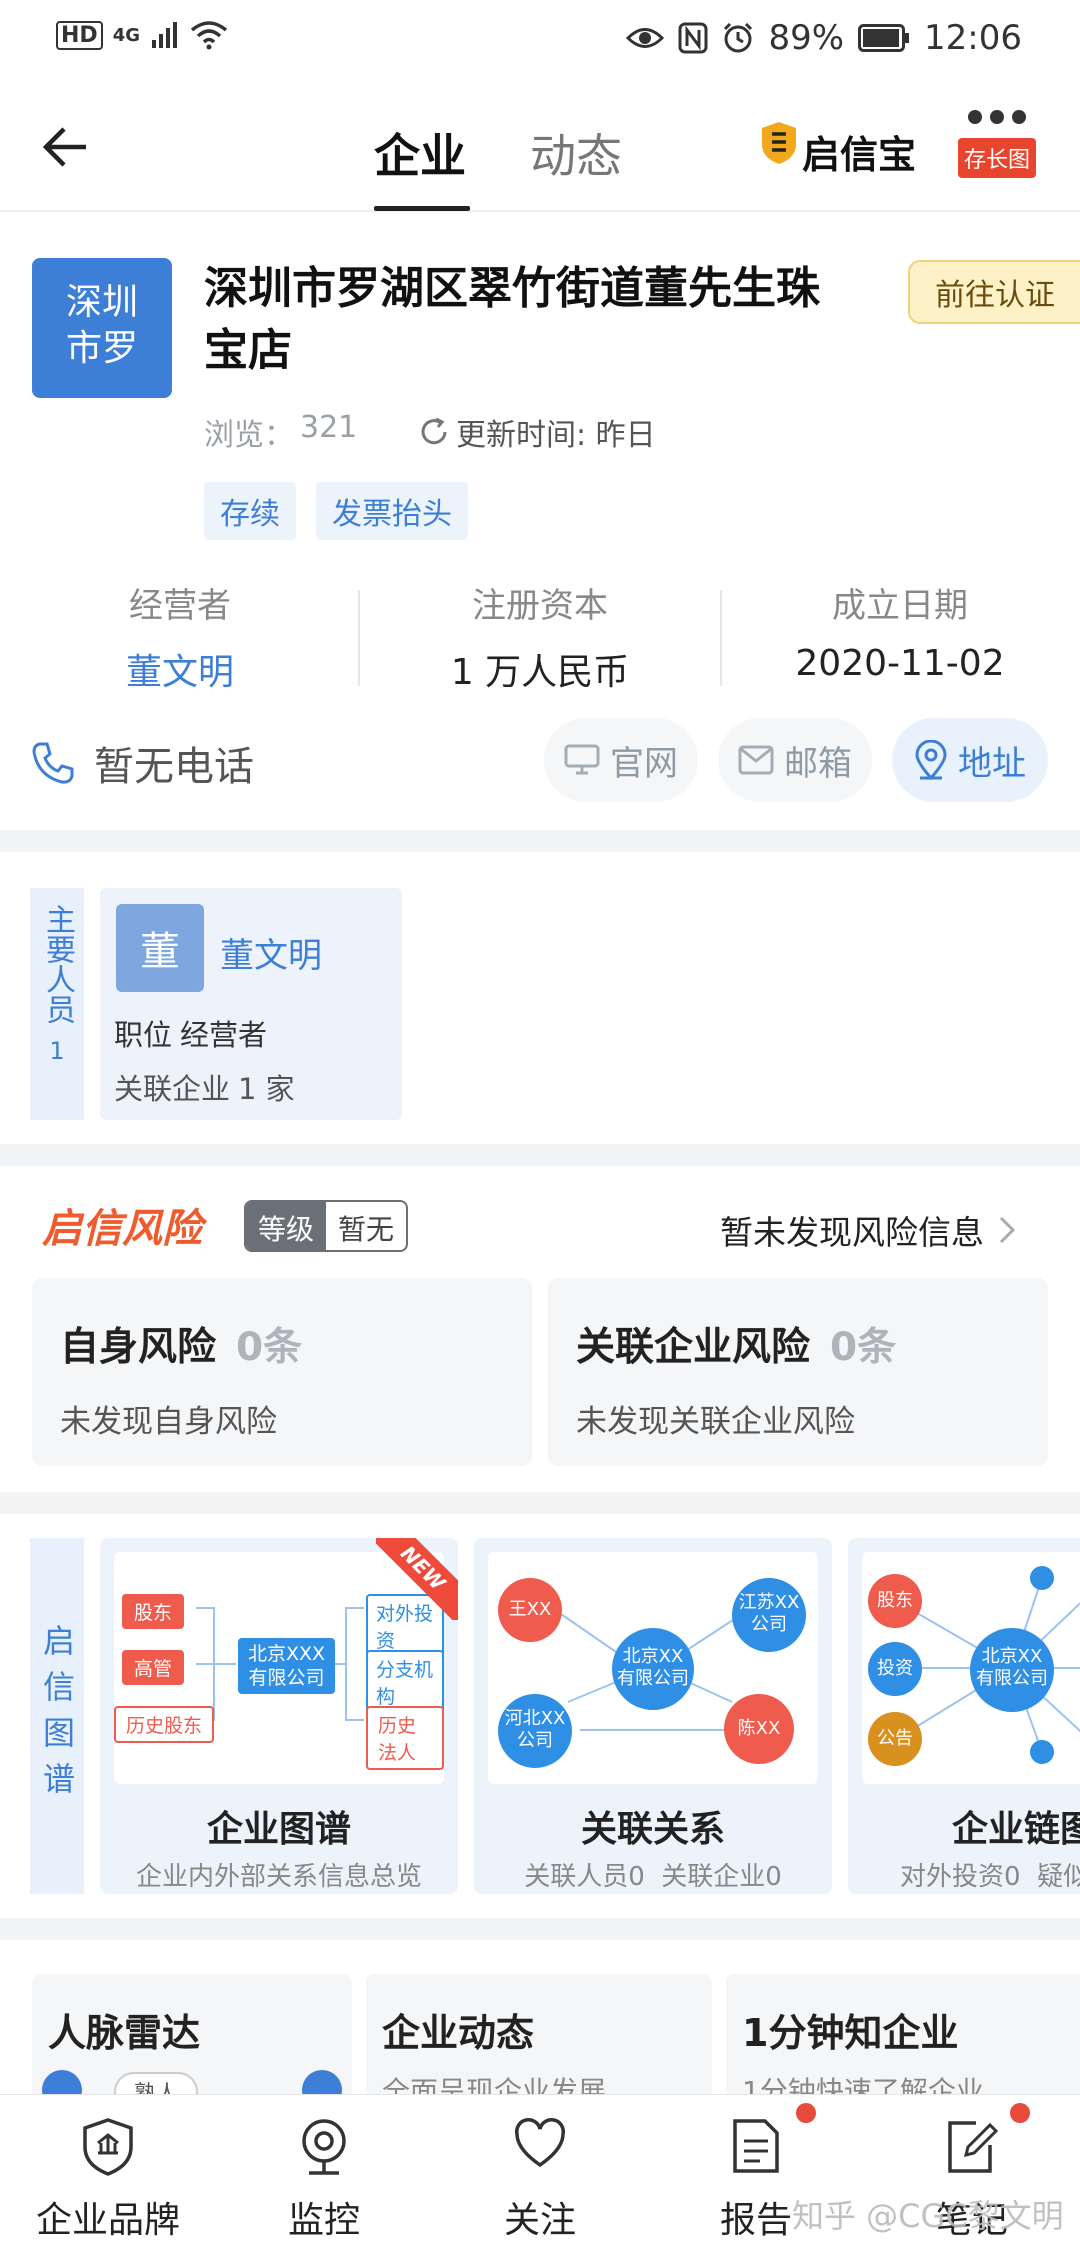 This screenshot has width=1080, height=2245. I want to click on self-risk-count: 0条, so click(269, 1347).